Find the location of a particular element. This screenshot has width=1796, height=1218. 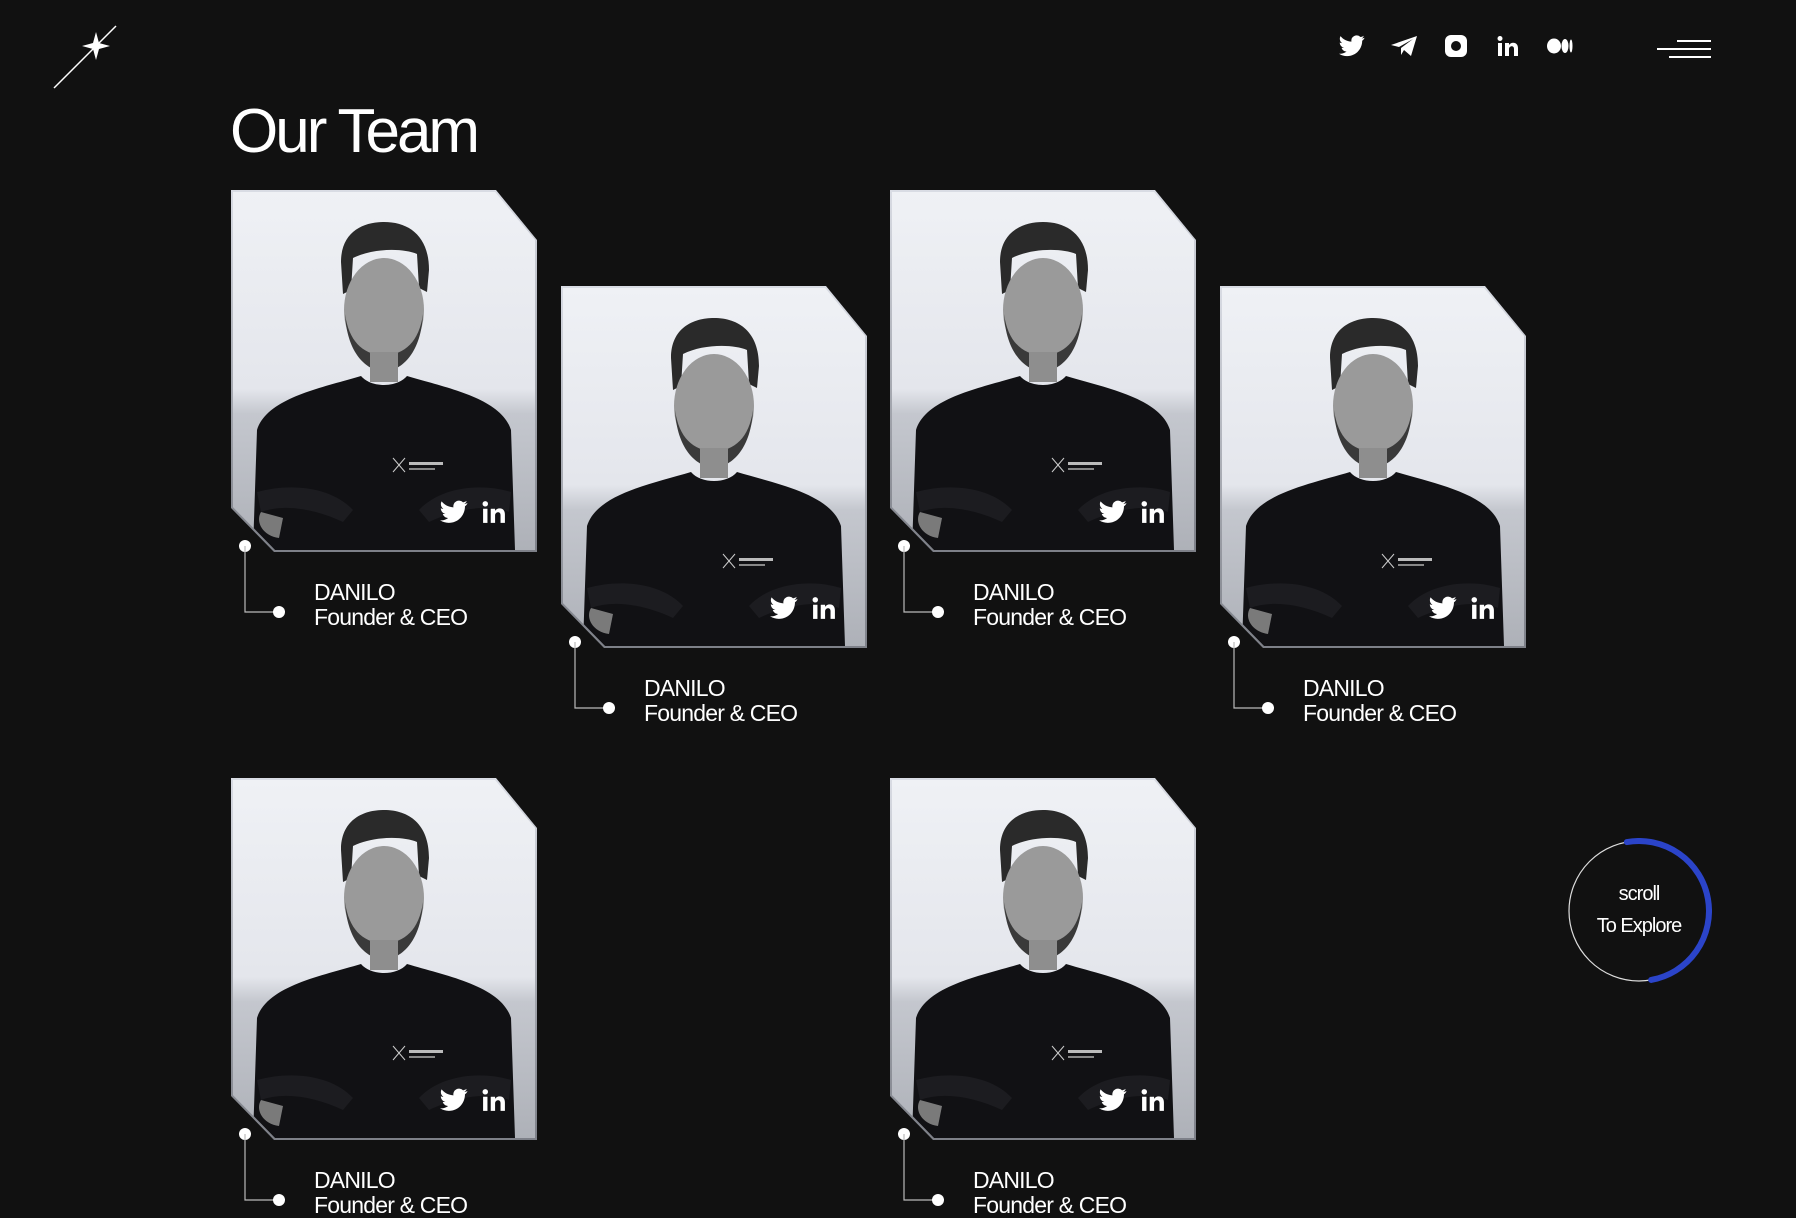

instagram-icon is located at coordinates (1456, 46).